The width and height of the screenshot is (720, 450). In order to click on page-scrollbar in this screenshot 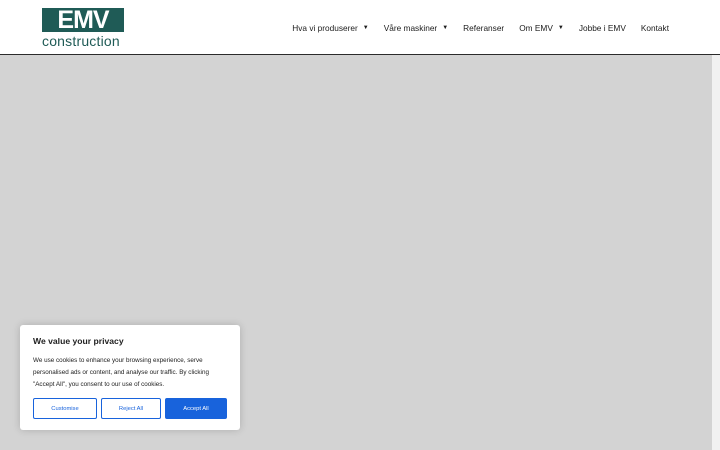, I will do `click(716, 252)`.